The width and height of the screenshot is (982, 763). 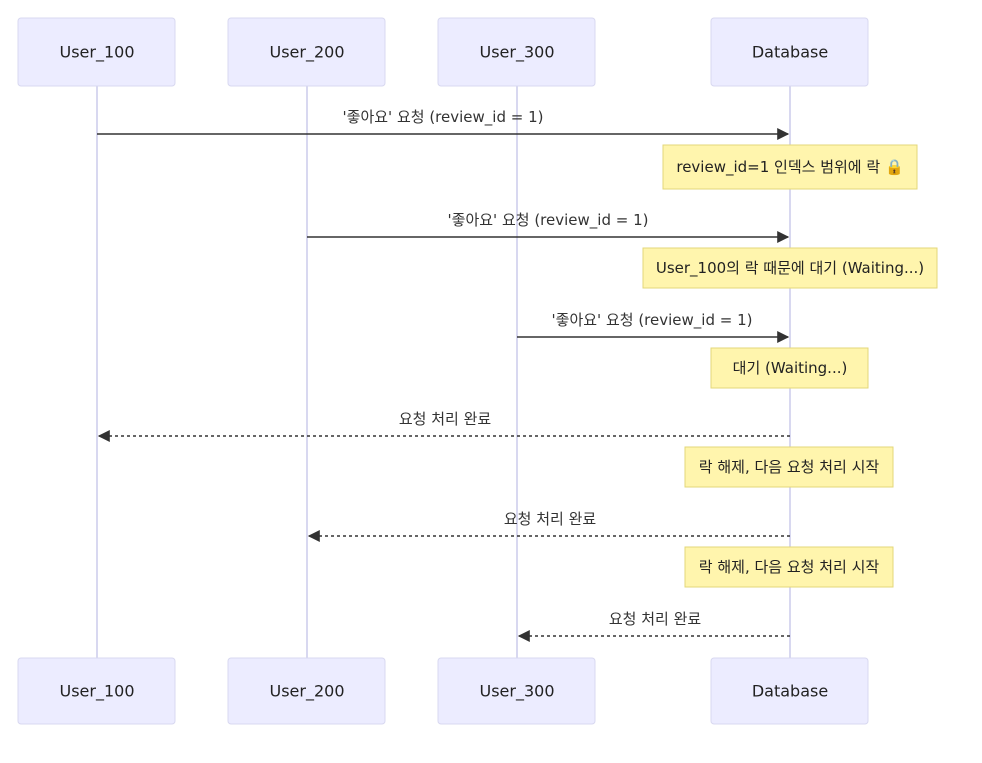 I want to click on actor-top-user-100: User_100, so click(x=96, y=52).